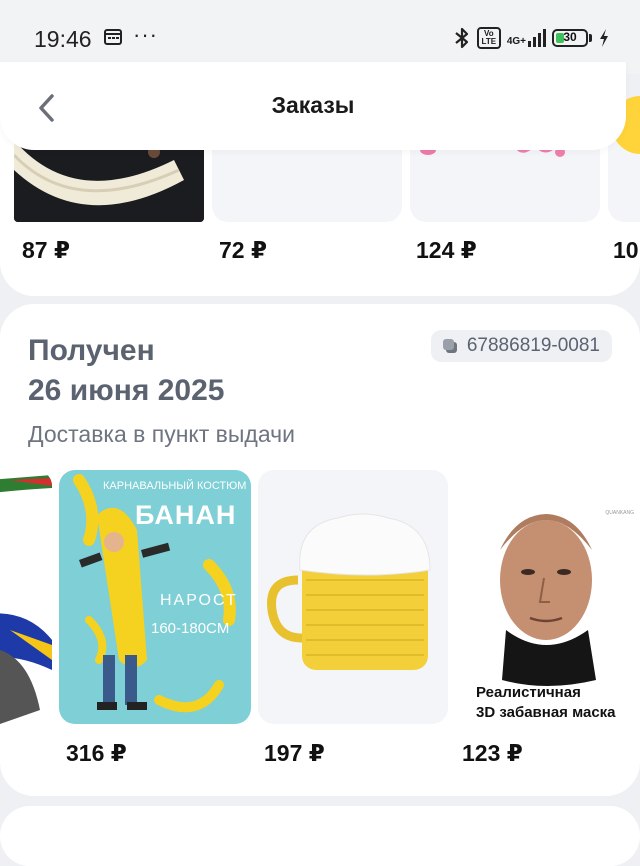  What do you see at coordinates (604, 38) in the screenshot?
I see `charging-icon` at bounding box center [604, 38].